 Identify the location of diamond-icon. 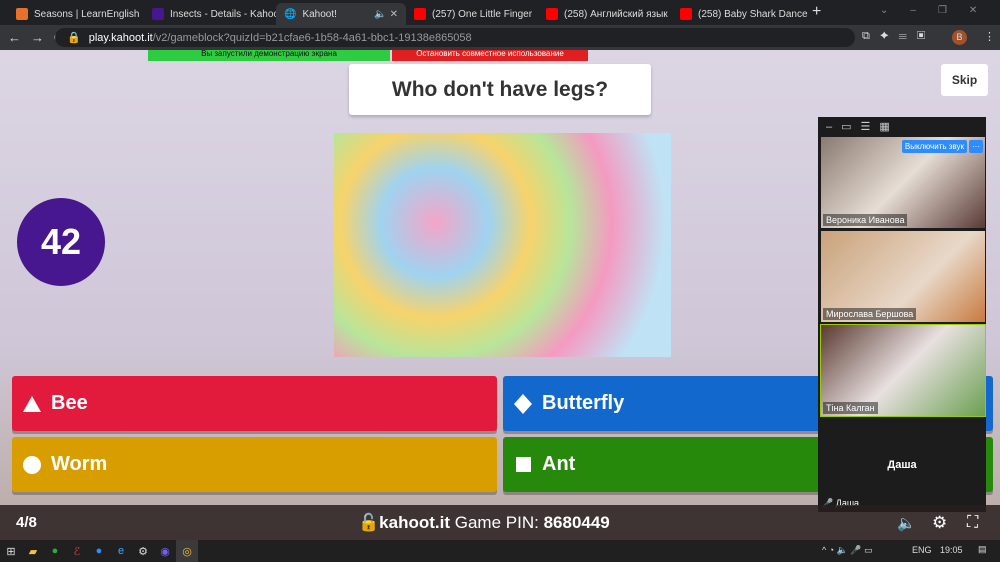
(523, 403).